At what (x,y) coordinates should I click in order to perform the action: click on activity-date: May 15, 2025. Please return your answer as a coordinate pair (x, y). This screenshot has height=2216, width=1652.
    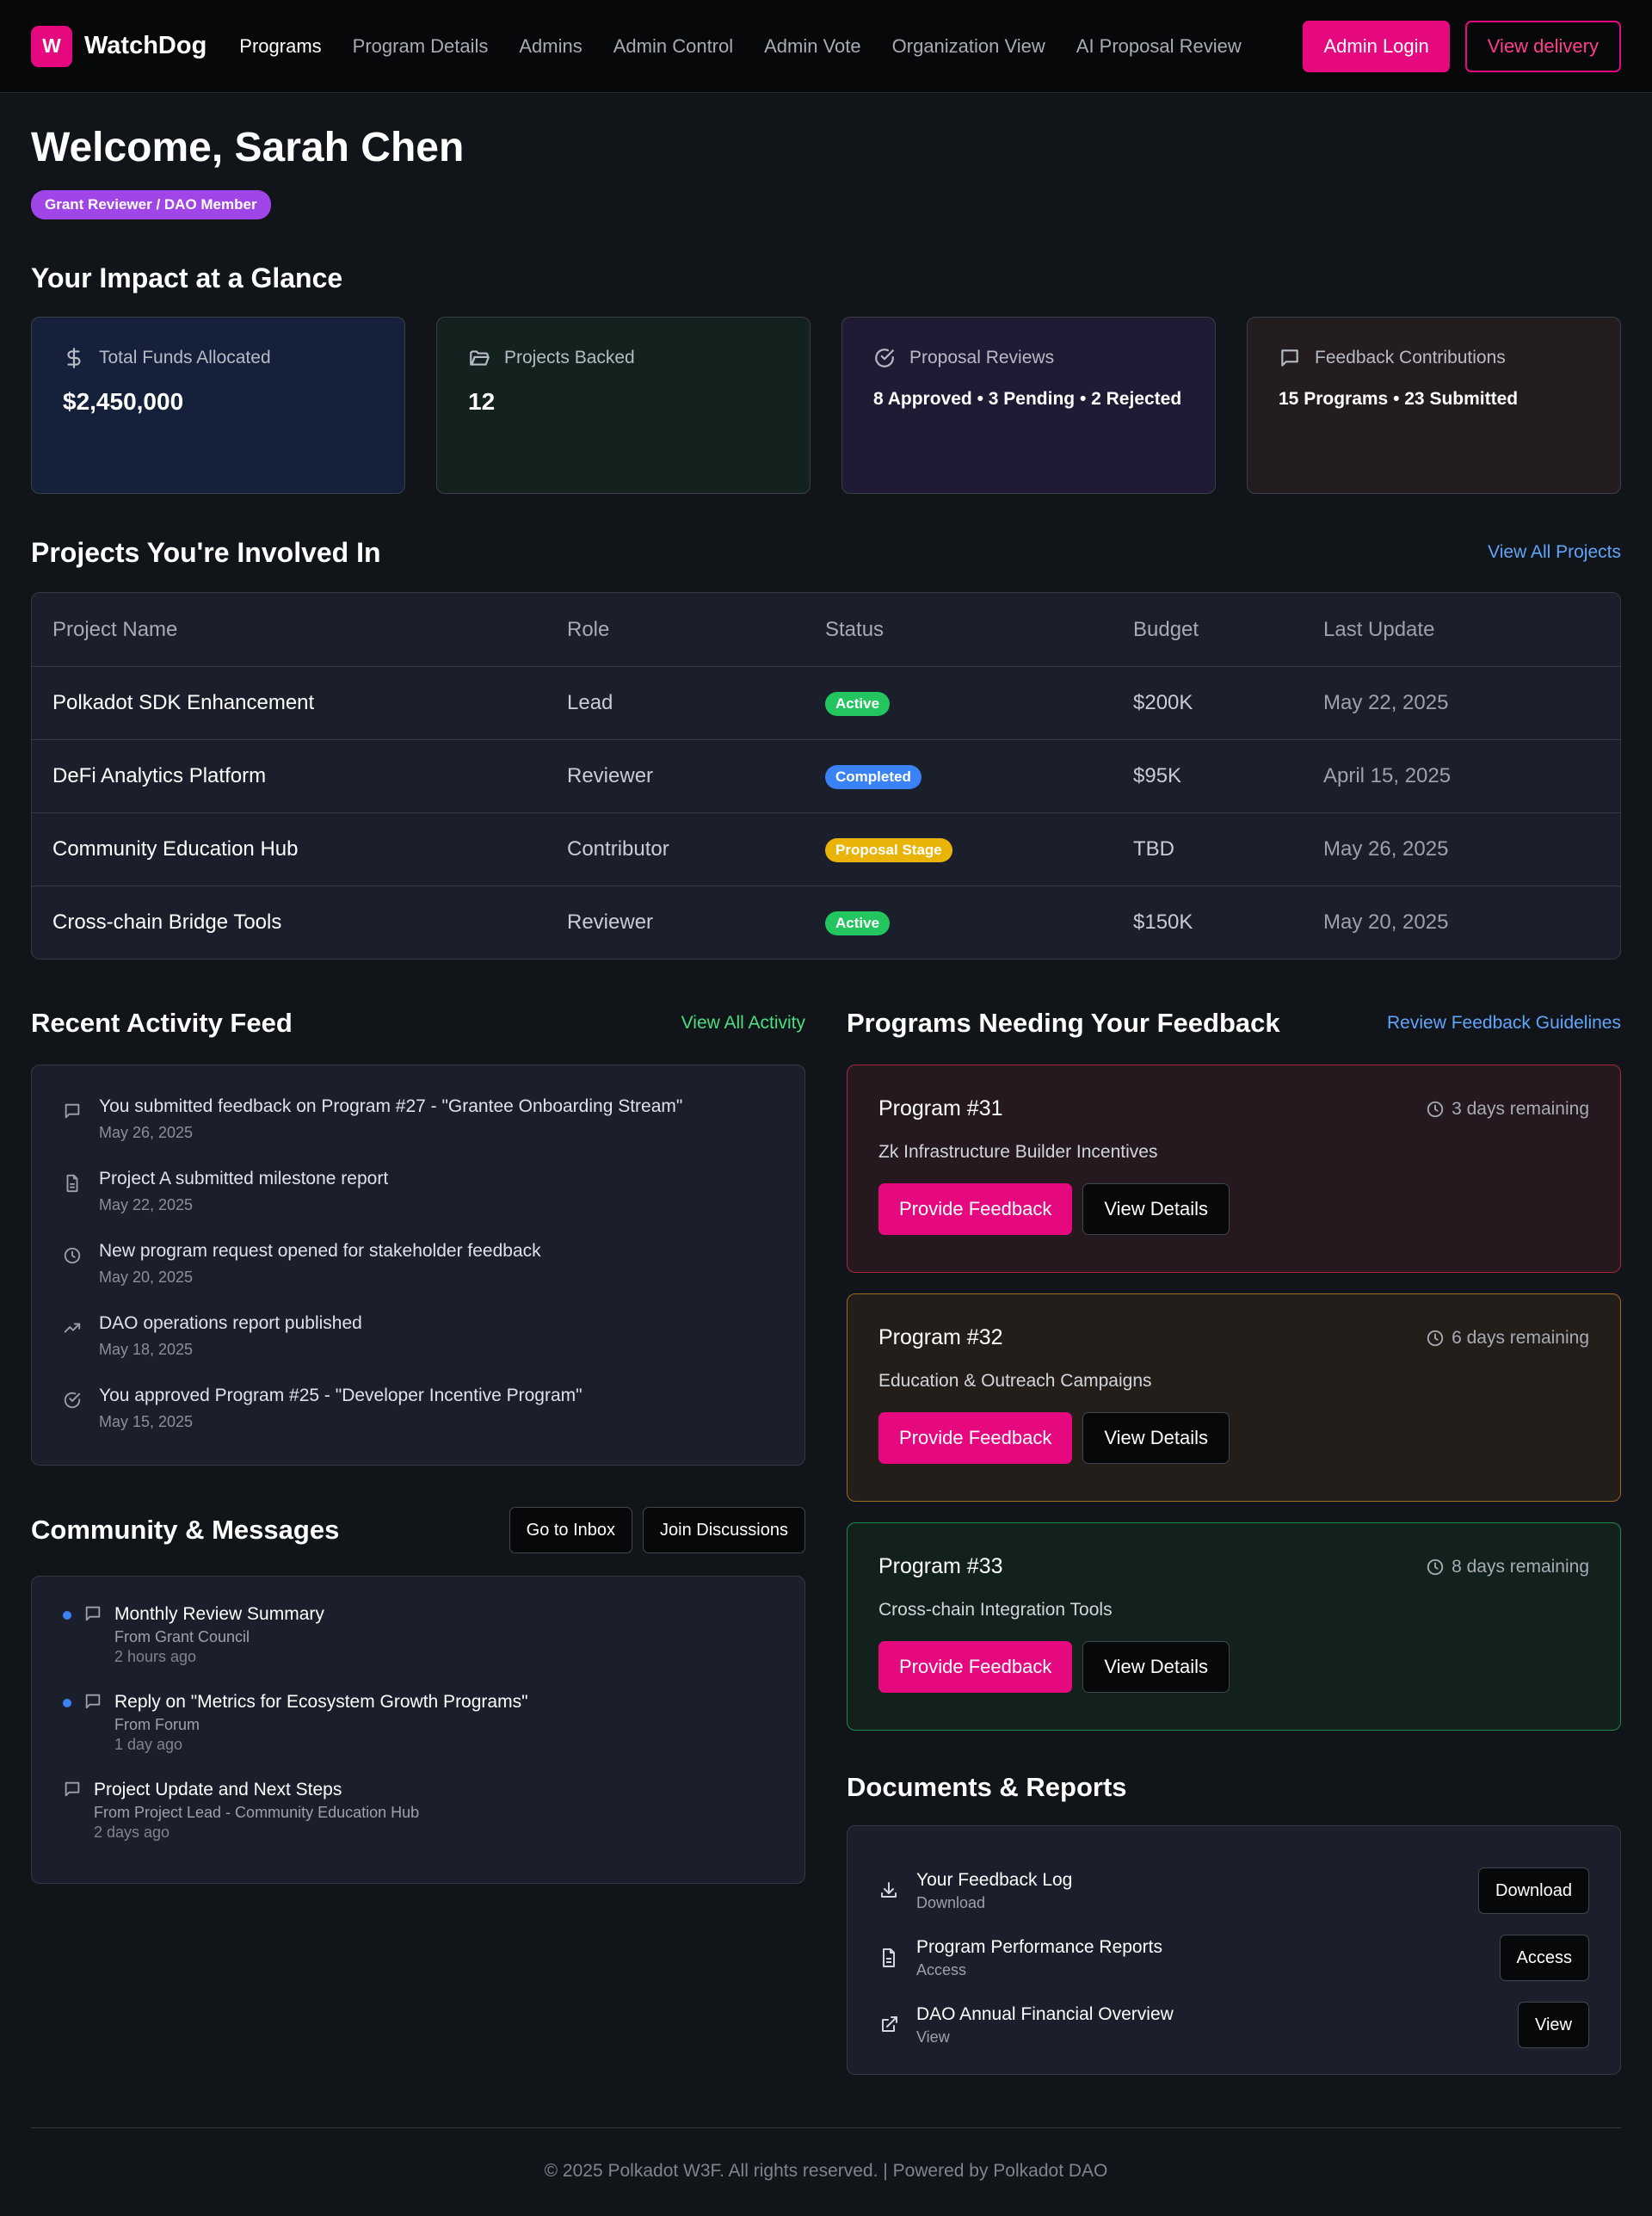
    Looking at the image, I should click on (341, 1422).